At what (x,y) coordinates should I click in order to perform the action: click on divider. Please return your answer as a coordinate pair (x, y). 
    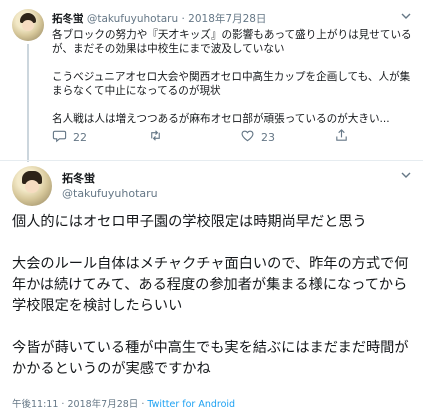
    Looking at the image, I should click on (211, 160).